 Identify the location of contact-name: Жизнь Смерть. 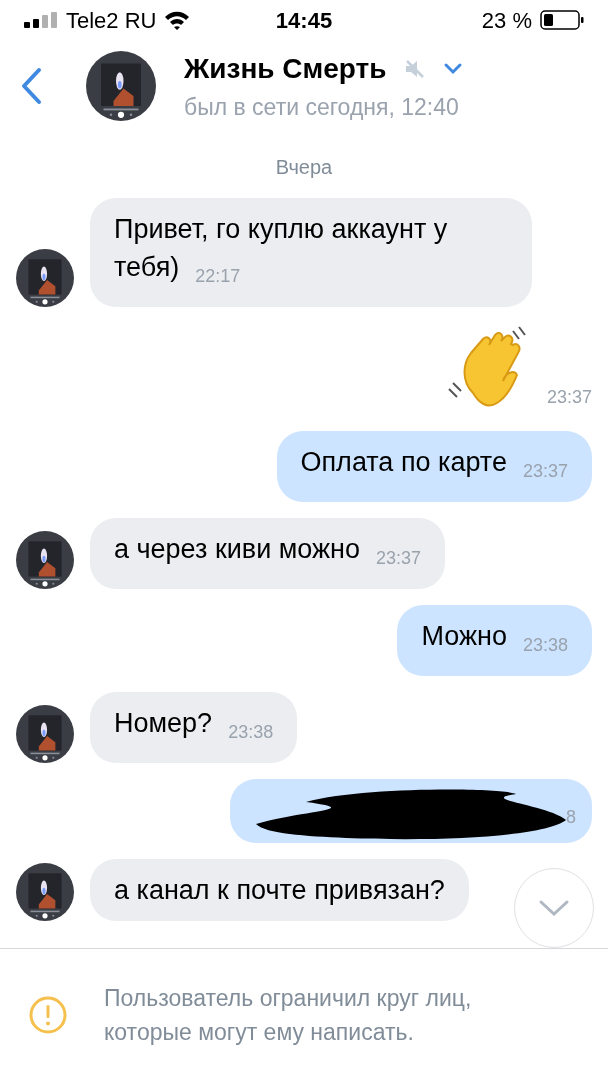
(285, 68).